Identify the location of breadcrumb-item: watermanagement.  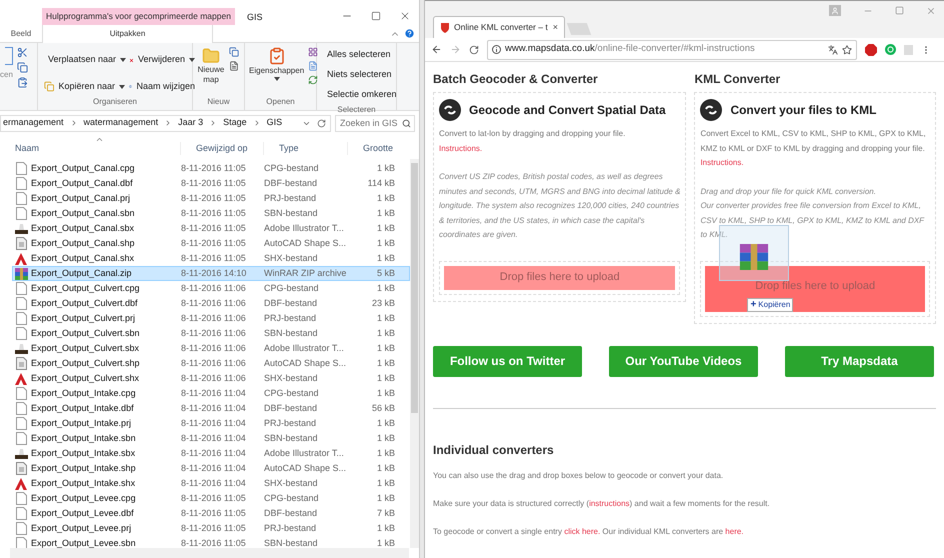
(121, 123).